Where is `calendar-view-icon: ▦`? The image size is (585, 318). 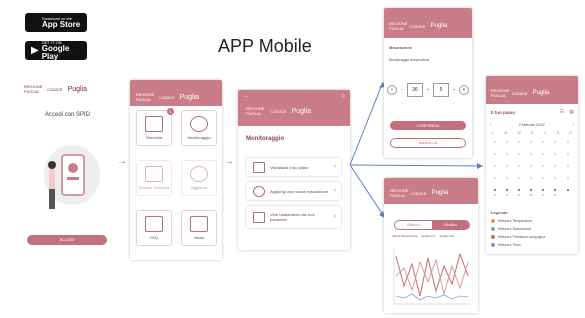
calendar-view-icon: ▦ is located at coordinates (571, 112).